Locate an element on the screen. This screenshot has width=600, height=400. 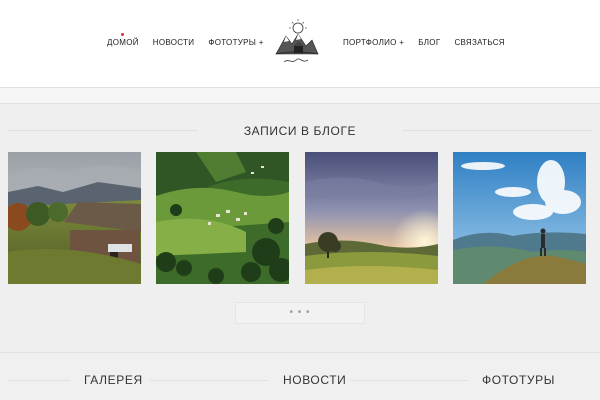
nav-phototours: ФОТОТУРЫ + is located at coordinates (235, 42).